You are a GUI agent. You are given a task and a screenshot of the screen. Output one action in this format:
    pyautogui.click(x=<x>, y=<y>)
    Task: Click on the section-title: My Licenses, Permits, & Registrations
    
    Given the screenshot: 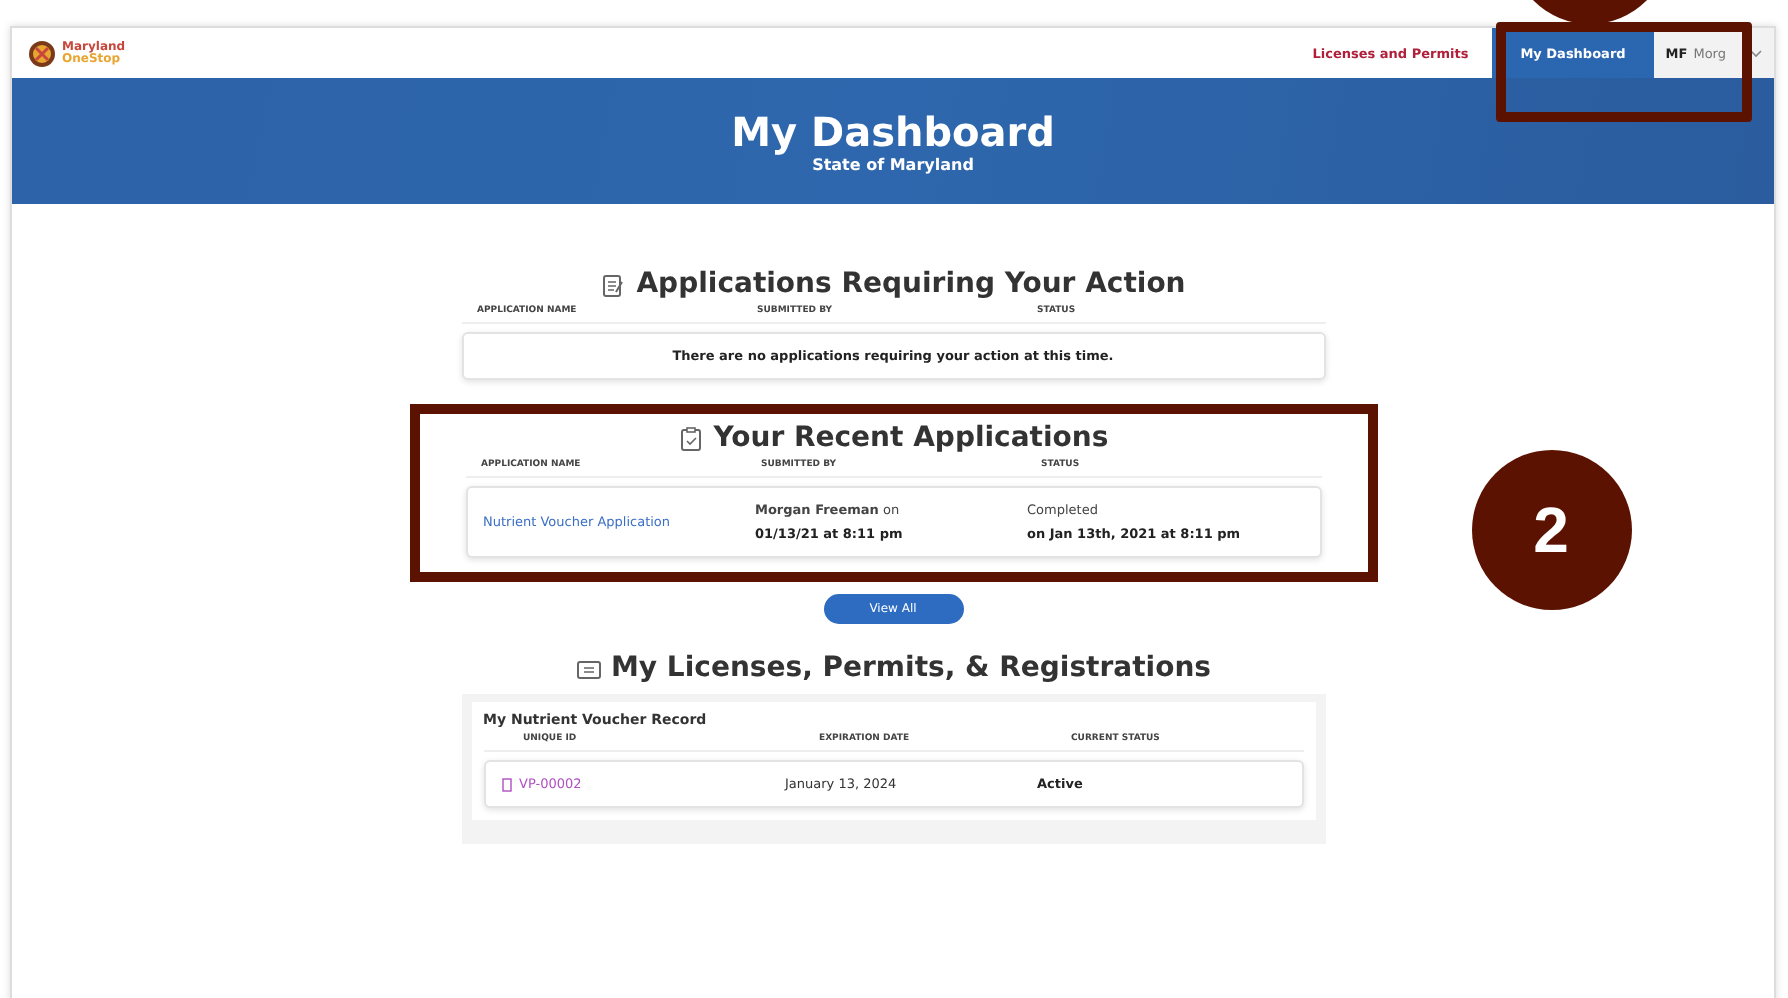 What is the action you would take?
    pyautogui.click(x=911, y=668)
    